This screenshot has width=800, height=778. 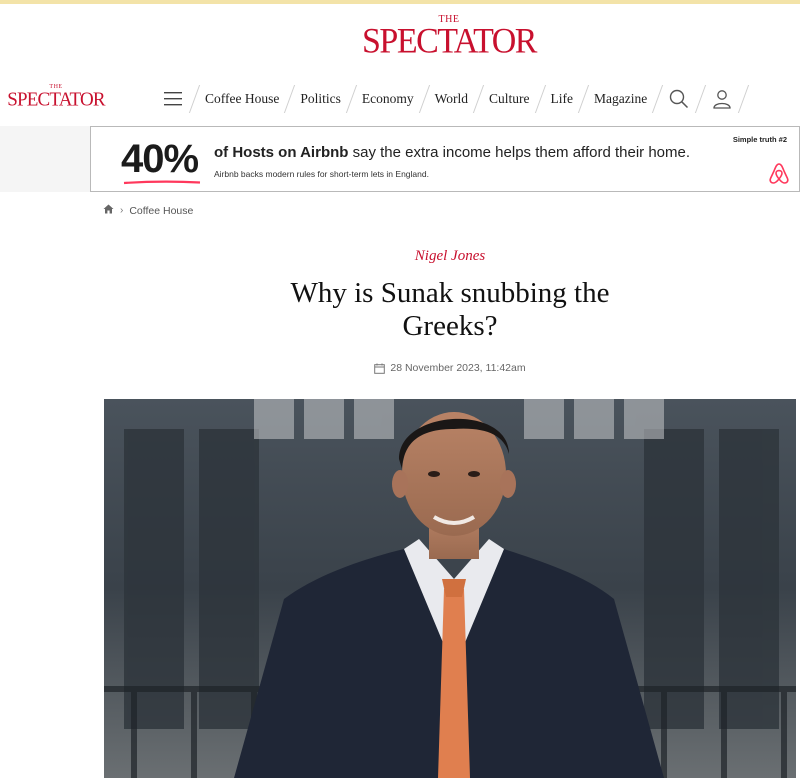 I want to click on article-title: Why is Sunak snubbing the Greeks?, so click(x=450, y=309).